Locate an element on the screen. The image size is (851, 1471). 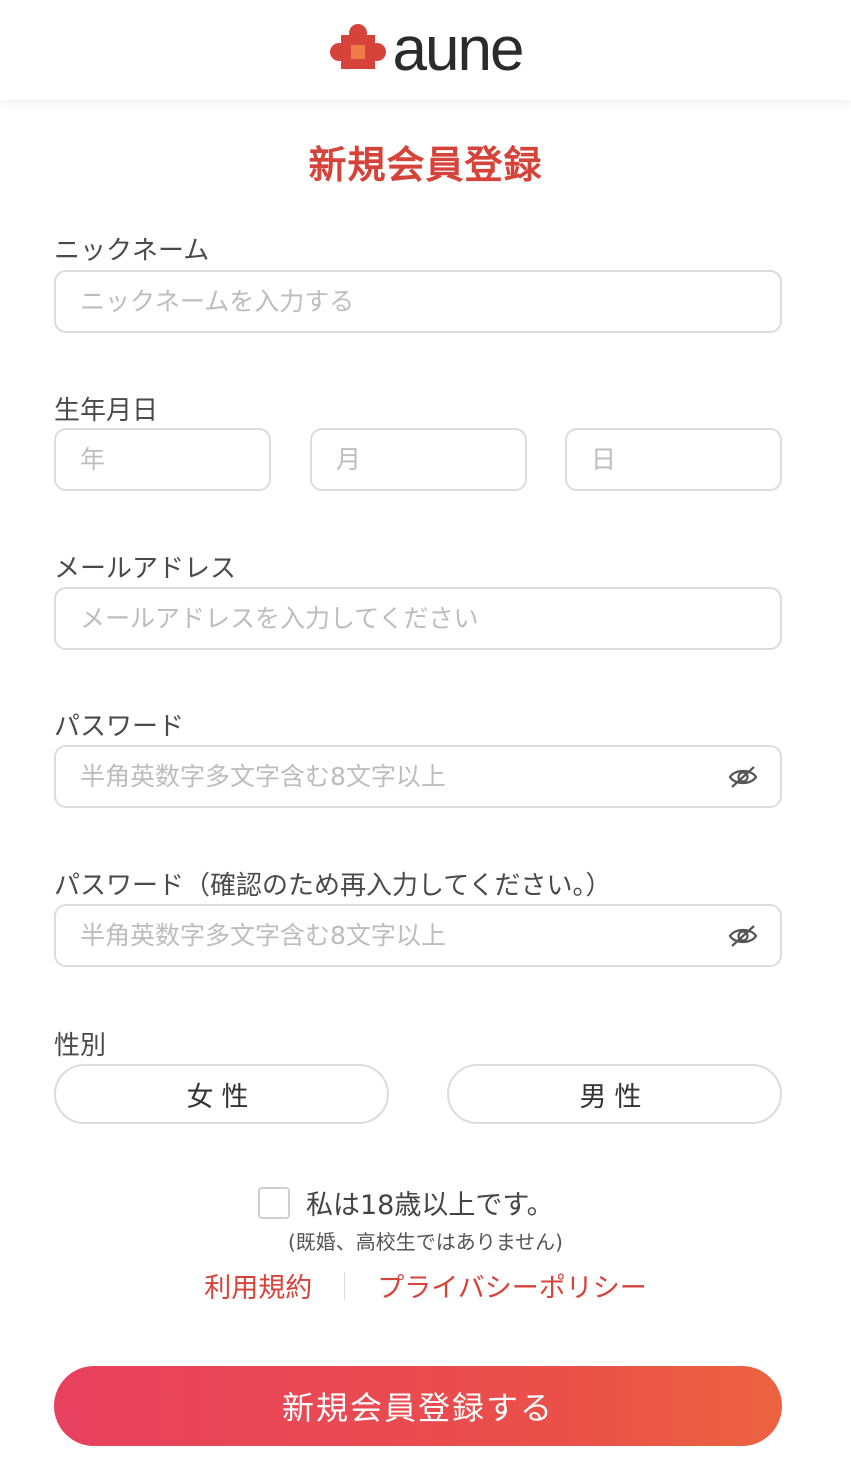
gender-male-button: 男性 is located at coordinates (614, 1094).